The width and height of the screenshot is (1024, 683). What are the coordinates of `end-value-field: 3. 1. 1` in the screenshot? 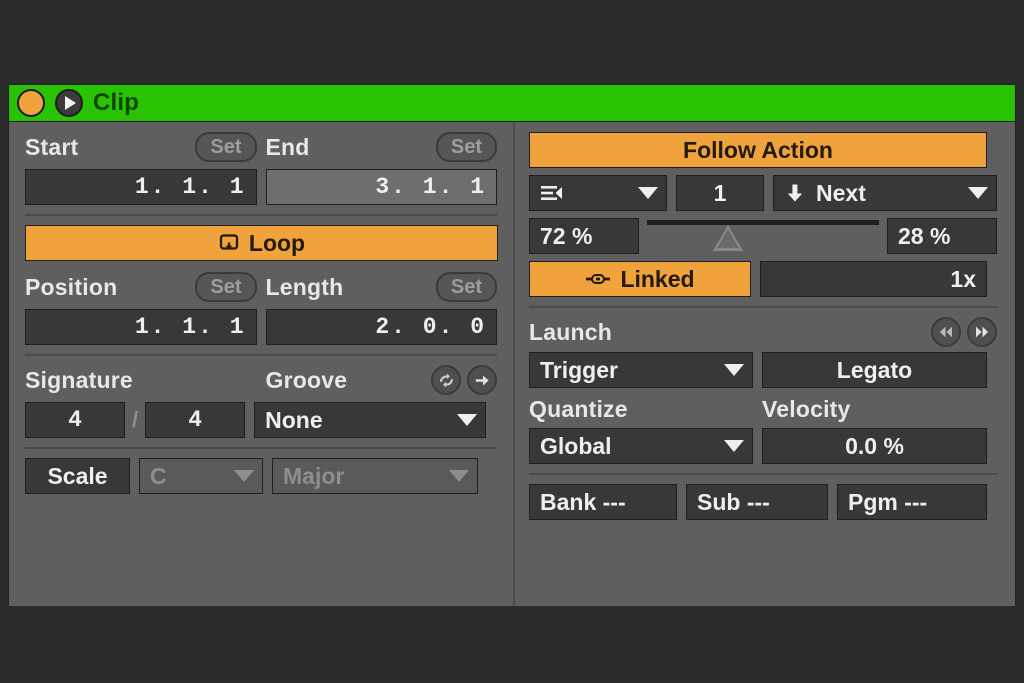 It's located at (381, 187).